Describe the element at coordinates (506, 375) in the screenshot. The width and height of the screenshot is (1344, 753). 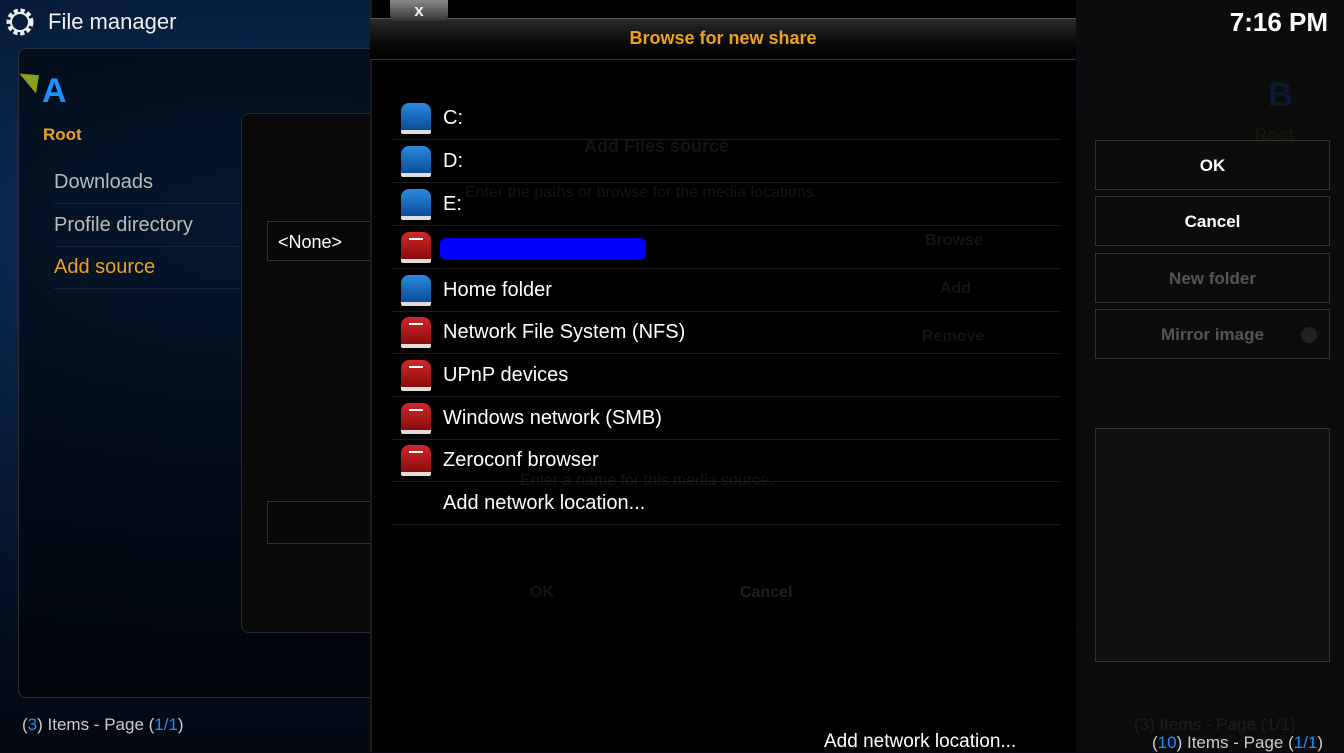
I see `item-label: UPnP devices` at that location.